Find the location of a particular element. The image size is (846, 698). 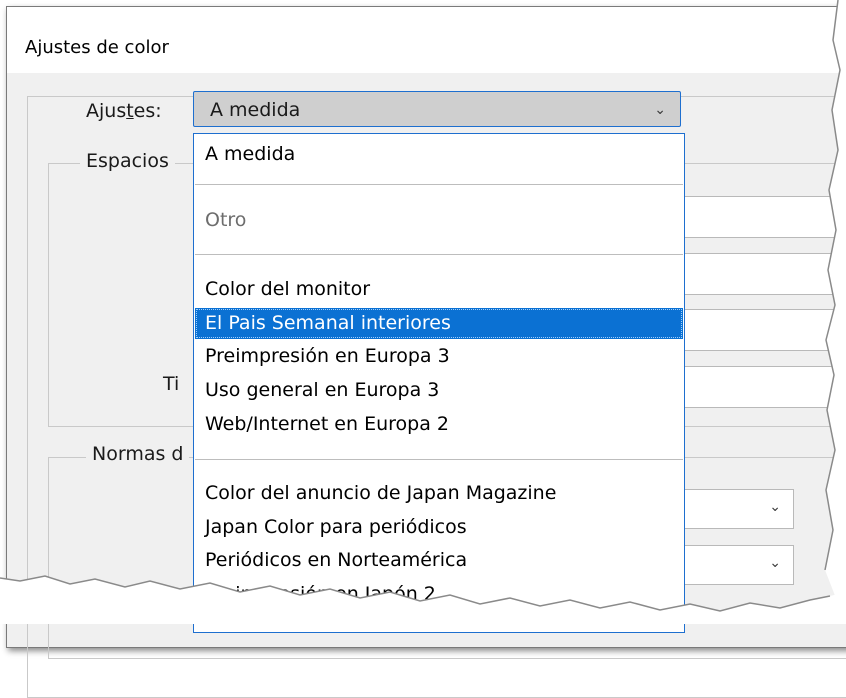

dropdown-option: Uso general en Europa 3 is located at coordinates (439, 390).